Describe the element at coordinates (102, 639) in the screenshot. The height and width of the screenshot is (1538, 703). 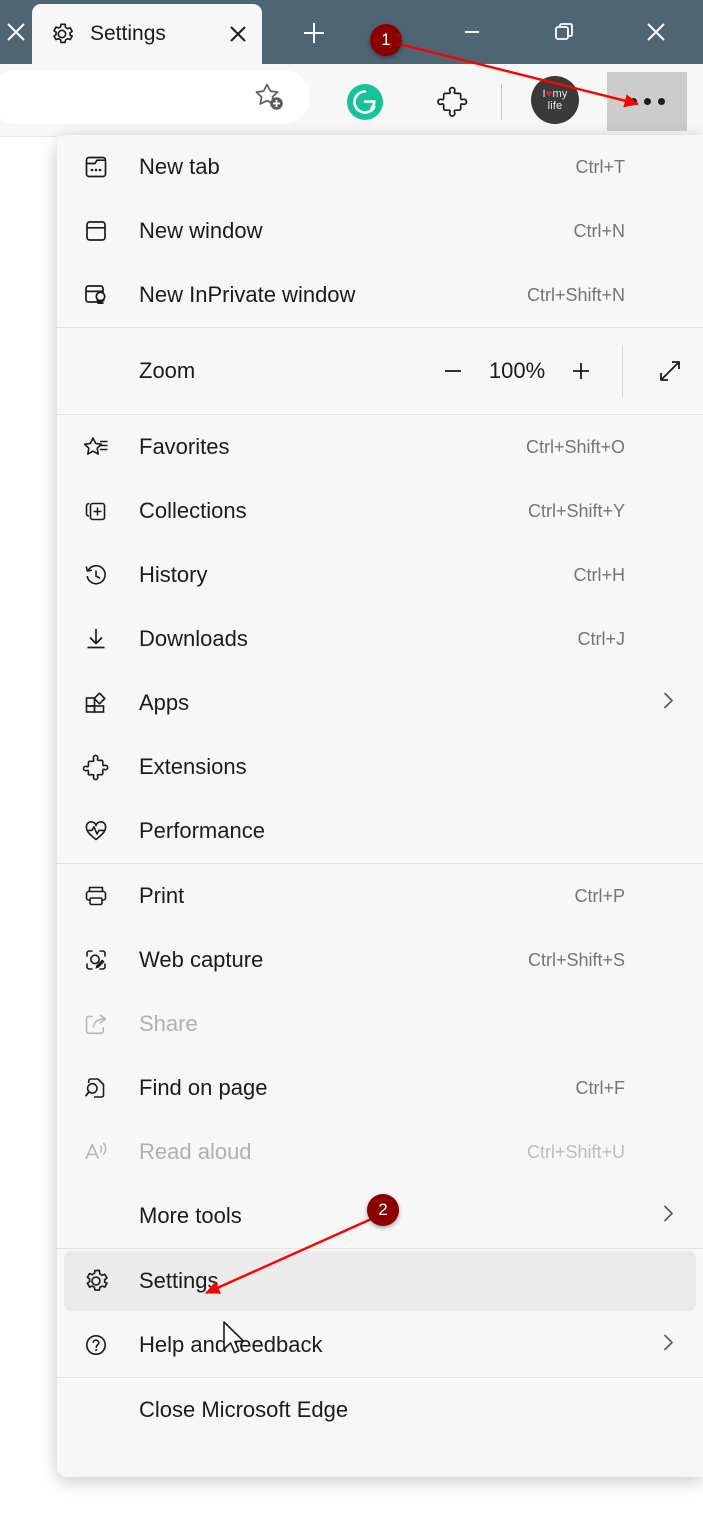
I see `downloads-arrow-icon` at that location.